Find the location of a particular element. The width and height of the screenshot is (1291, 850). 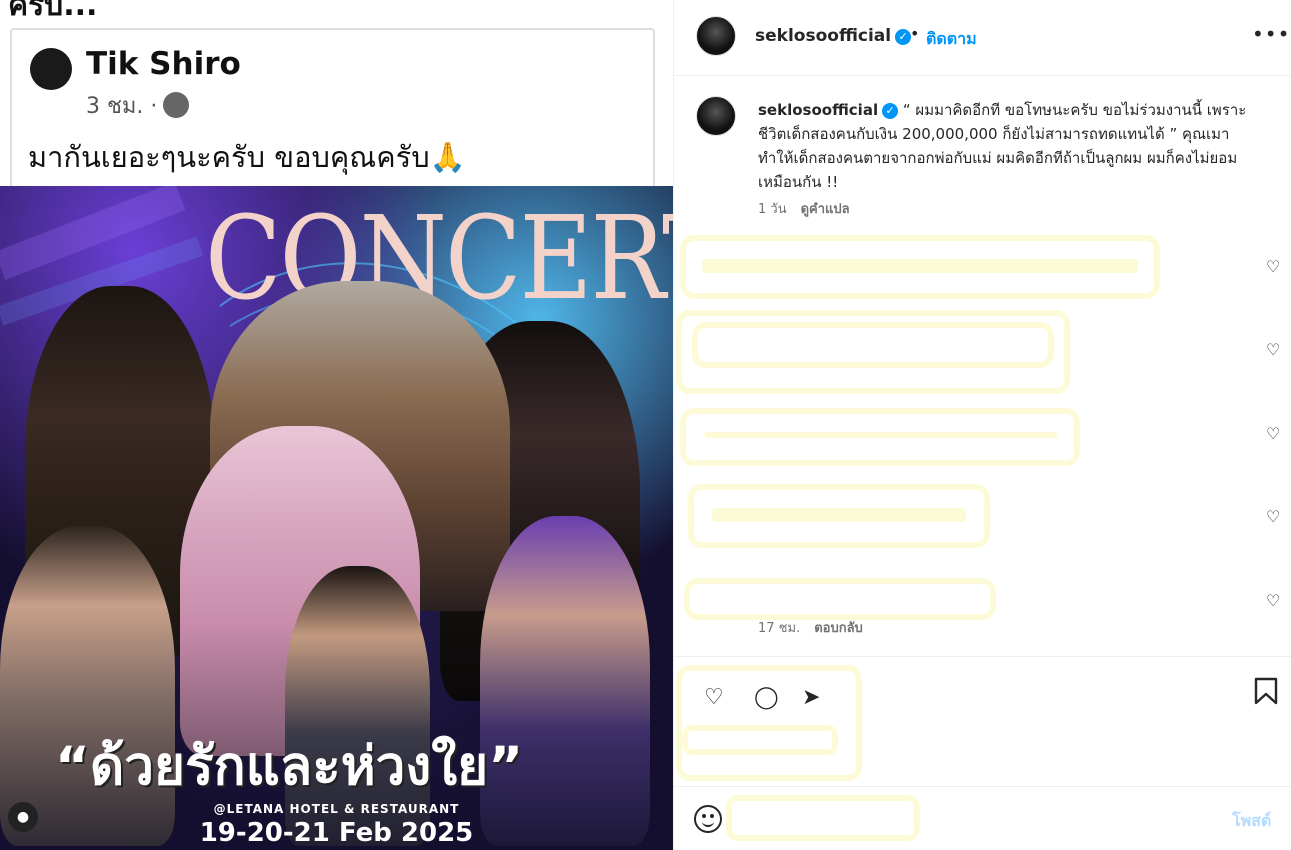

comment-composer: โพสต์ is located at coordinates (982, 818).